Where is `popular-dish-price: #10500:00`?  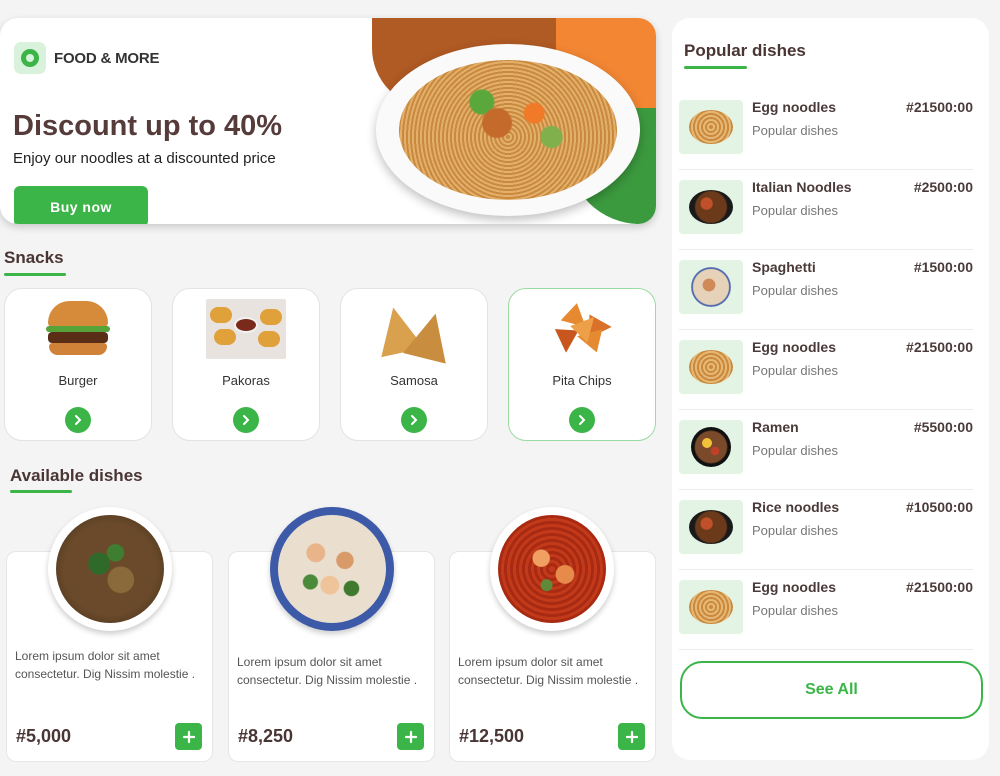 popular-dish-price: #10500:00 is located at coordinates (939, 507).